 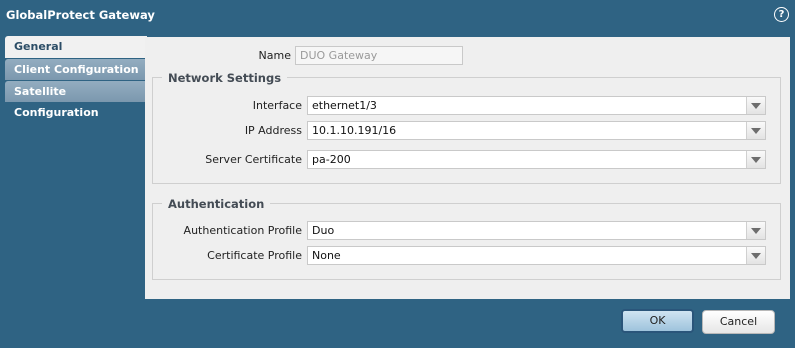 What do you see at coordinates (274, 55) in the screenshot?
I see `name-label: Name` at bounding box center [274, 55].